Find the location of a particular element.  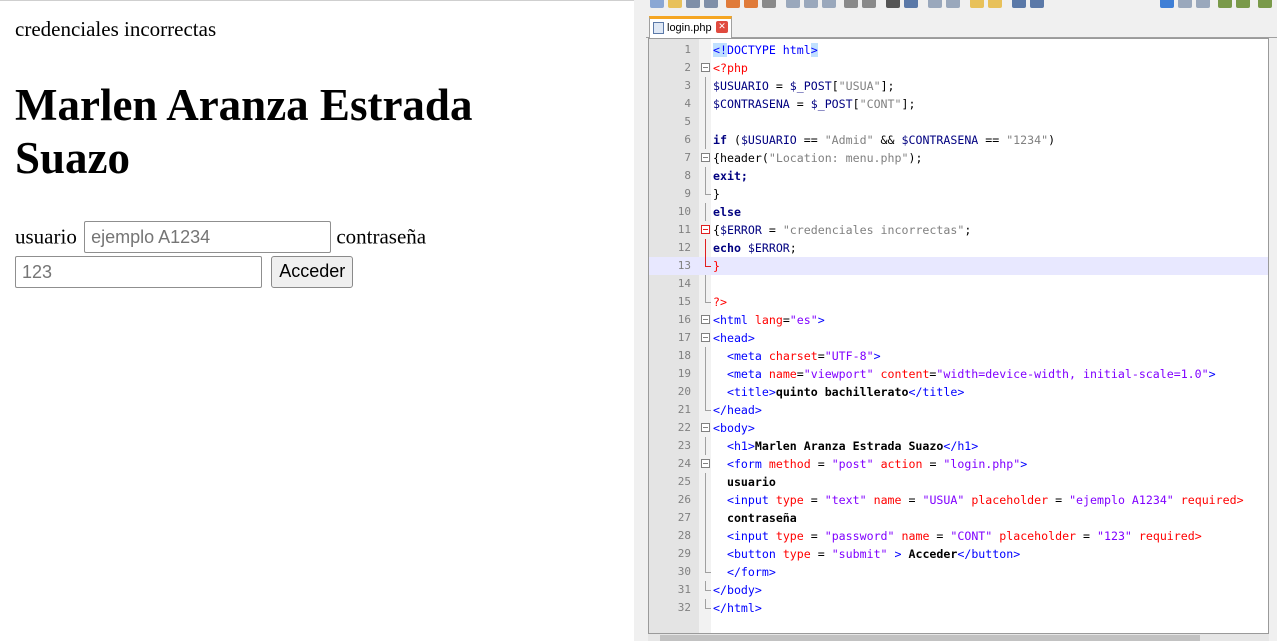

password-input is located at coordinates (138, 272).